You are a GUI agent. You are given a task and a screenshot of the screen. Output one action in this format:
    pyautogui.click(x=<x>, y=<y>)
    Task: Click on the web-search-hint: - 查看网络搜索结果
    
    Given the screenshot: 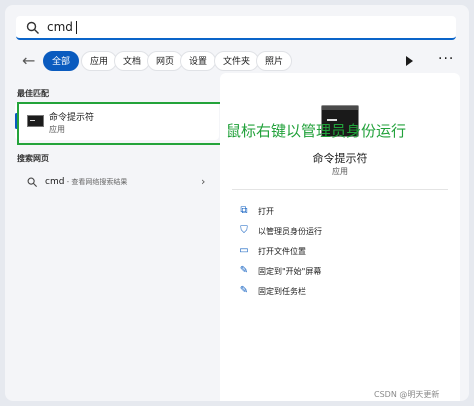 What is the action you would take?
    pyautogui.click(x=96, y=182)
    